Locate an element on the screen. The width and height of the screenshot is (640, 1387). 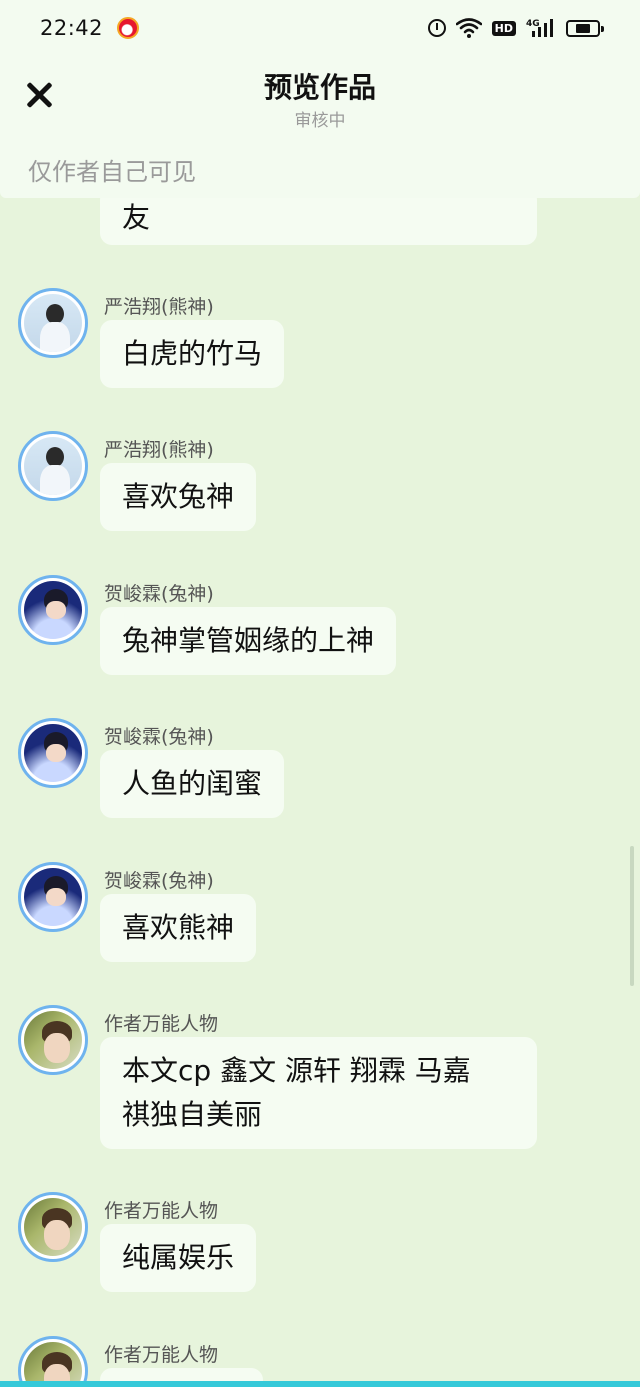
battery-icon is located at coordinates (585, 28).